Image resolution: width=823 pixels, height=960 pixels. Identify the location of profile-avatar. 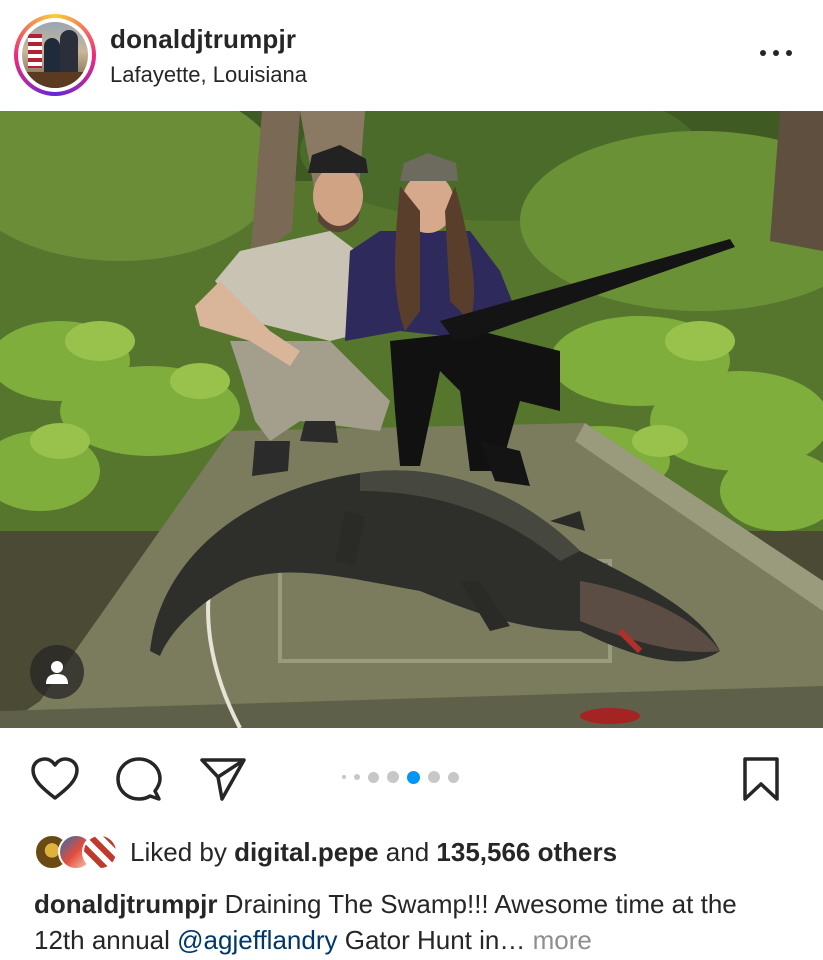
(55, 55).